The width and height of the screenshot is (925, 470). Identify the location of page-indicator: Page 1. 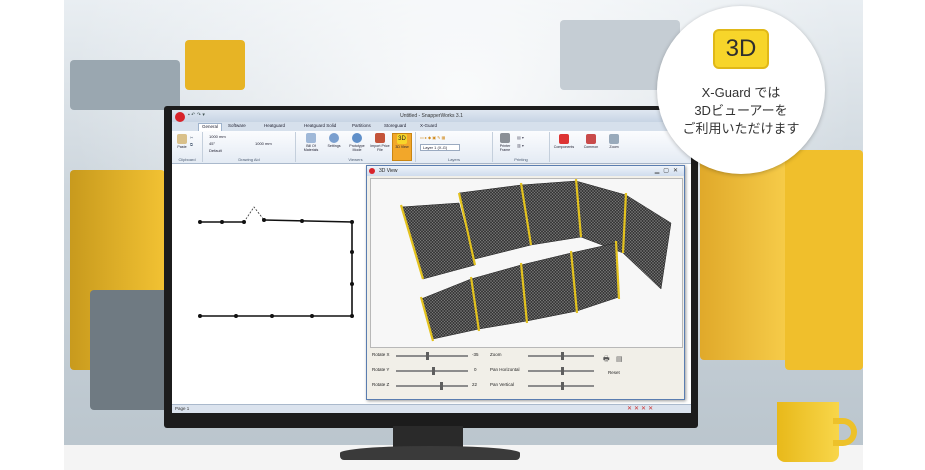
(182, 408).